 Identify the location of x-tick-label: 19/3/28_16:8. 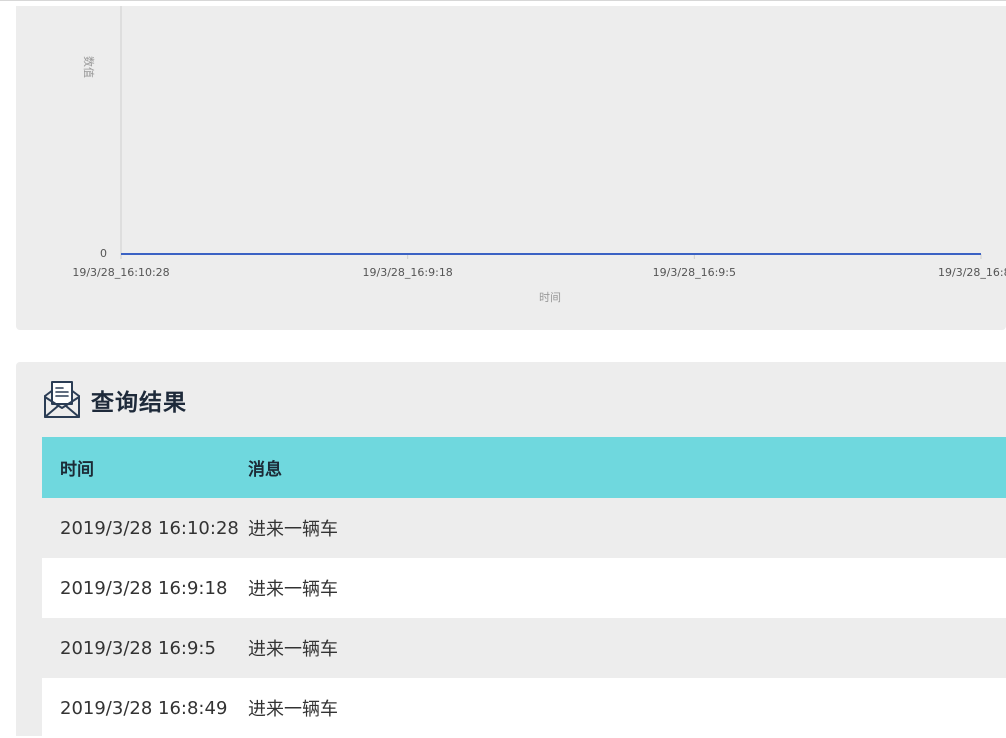
(972, 272).